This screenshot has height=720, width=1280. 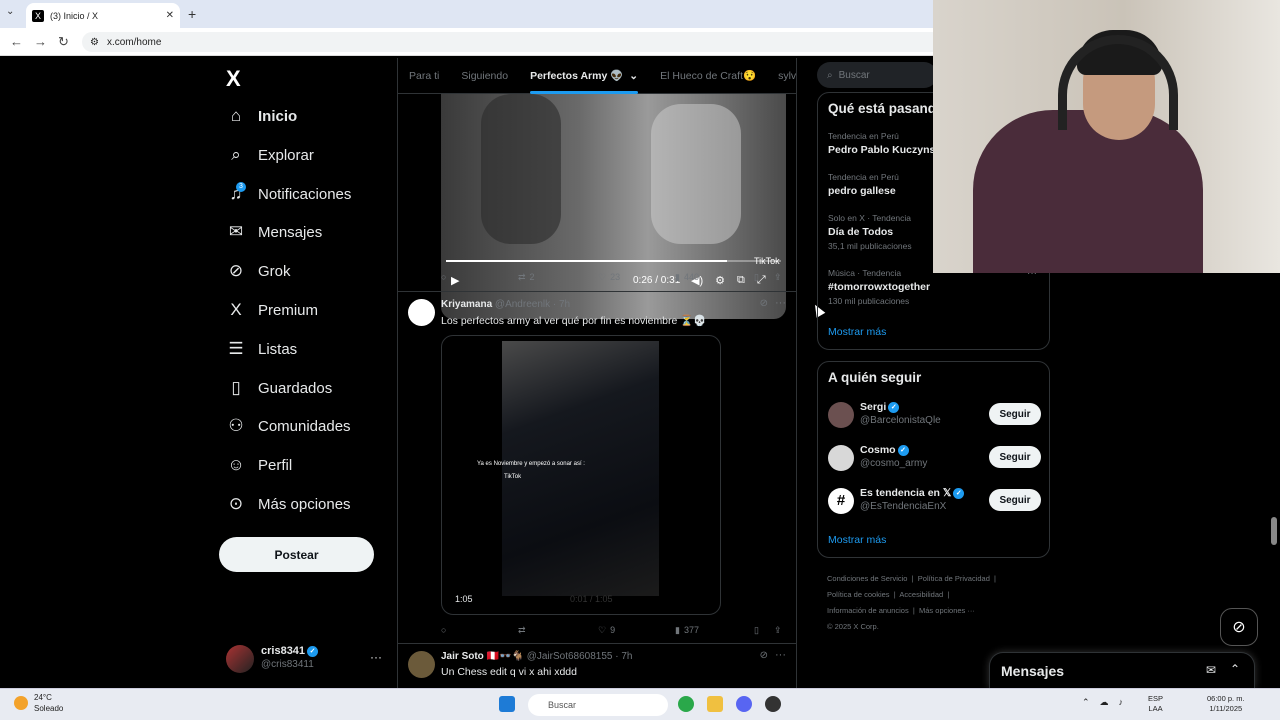 What do you see at coordinates (274, 232) in the screenshot?
I see `nav-item-mensajes: ✉ Mensajes` at bounding box center [274, 232].